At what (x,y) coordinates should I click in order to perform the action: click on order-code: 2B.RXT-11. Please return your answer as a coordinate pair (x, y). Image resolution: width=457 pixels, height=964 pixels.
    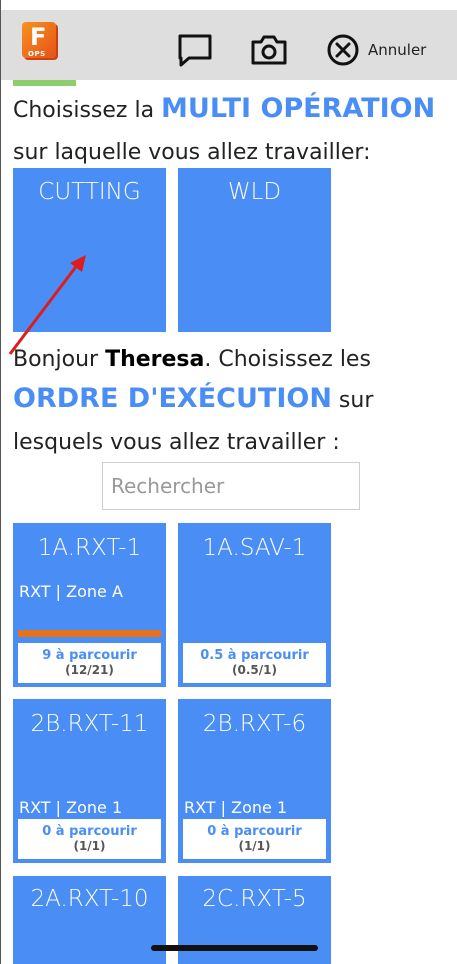
    Looking at the image, I should click on (89, 724).